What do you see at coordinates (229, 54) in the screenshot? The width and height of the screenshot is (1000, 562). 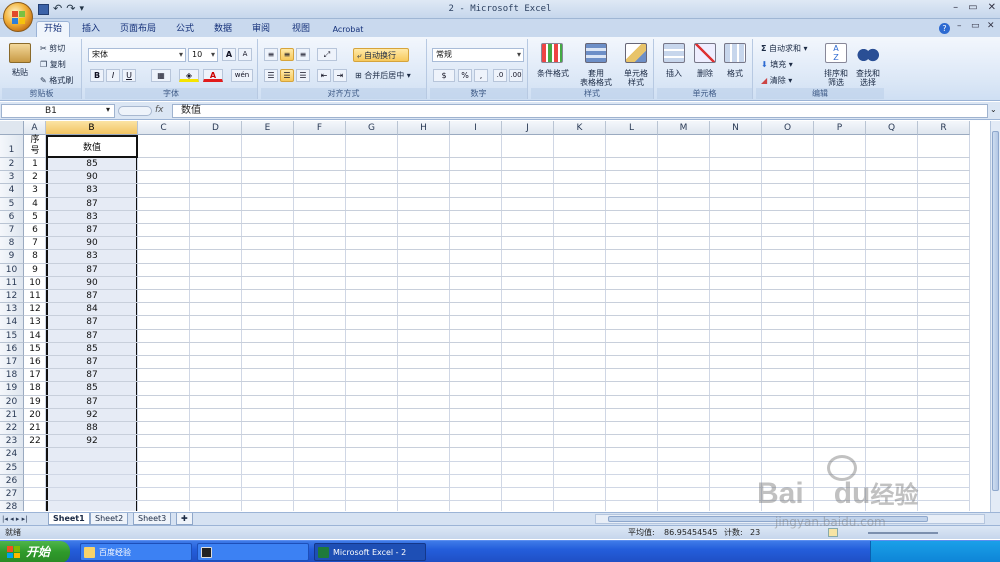 I see `grow-font-button: A` at bounding box center [229, 54].